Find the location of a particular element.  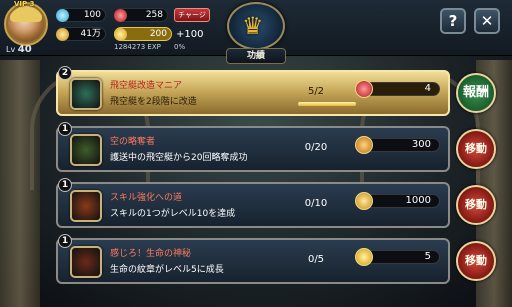

achievement-description: 飛空艇を2段階に改造 is located at coordinates (153, 102).